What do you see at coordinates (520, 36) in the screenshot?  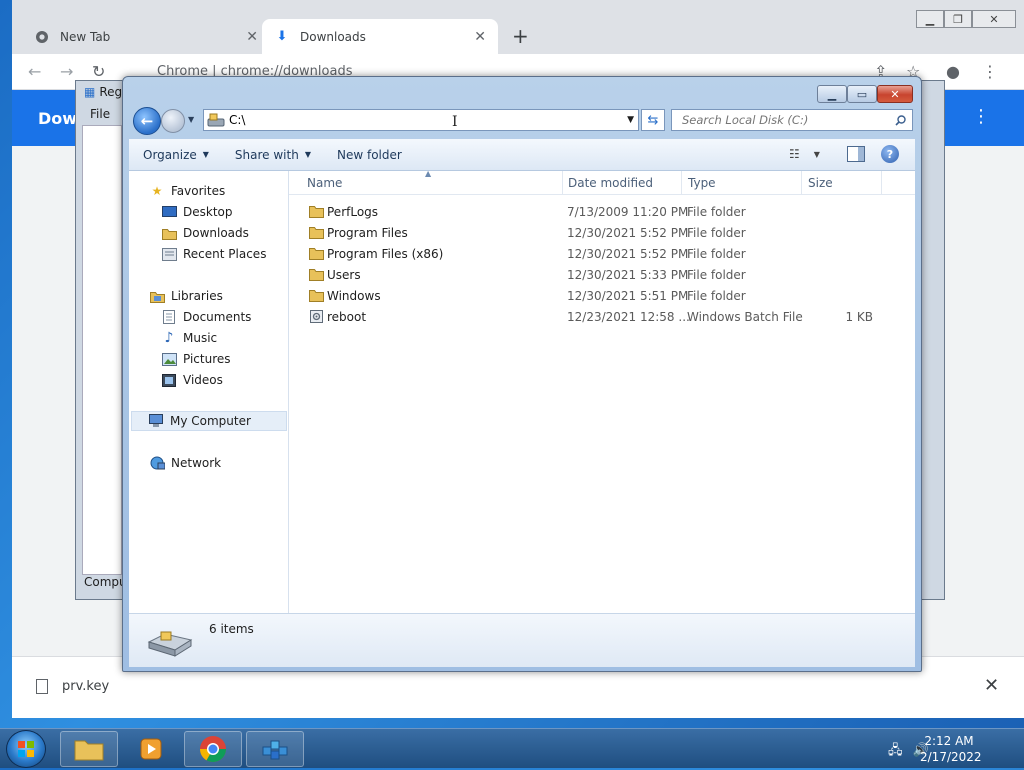 I see `new-tab-button: +` at bounding box center [520, 36].